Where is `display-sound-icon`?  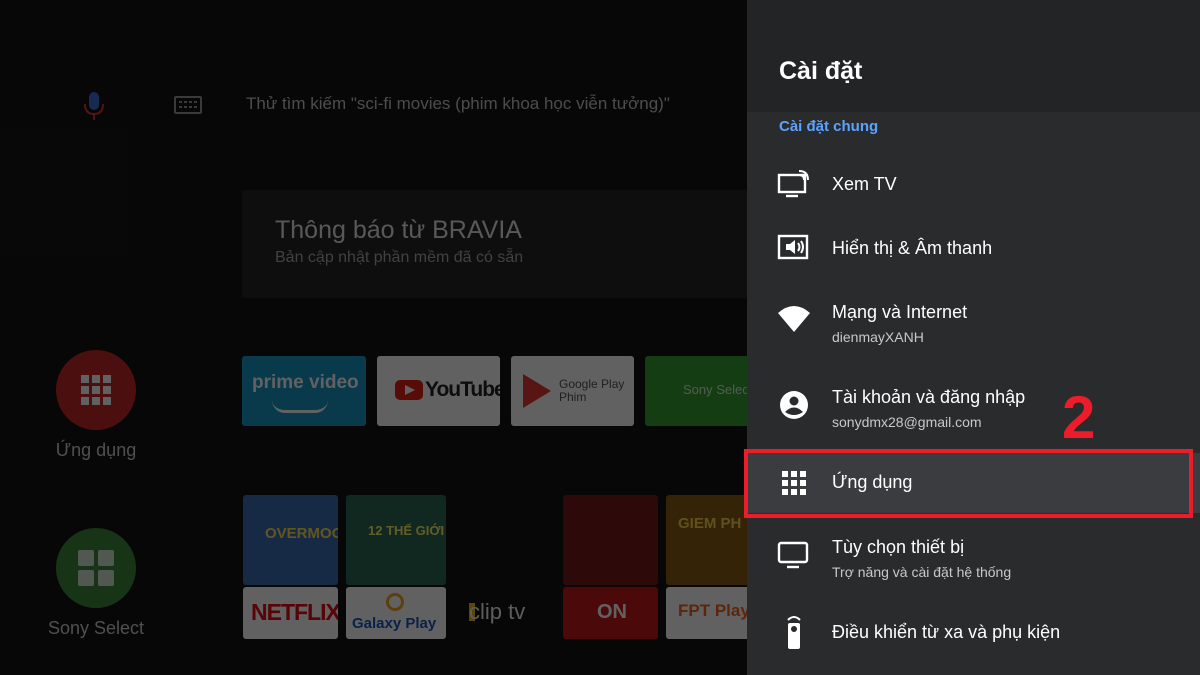
display-sound-icon is located at coordinates (793, 247).